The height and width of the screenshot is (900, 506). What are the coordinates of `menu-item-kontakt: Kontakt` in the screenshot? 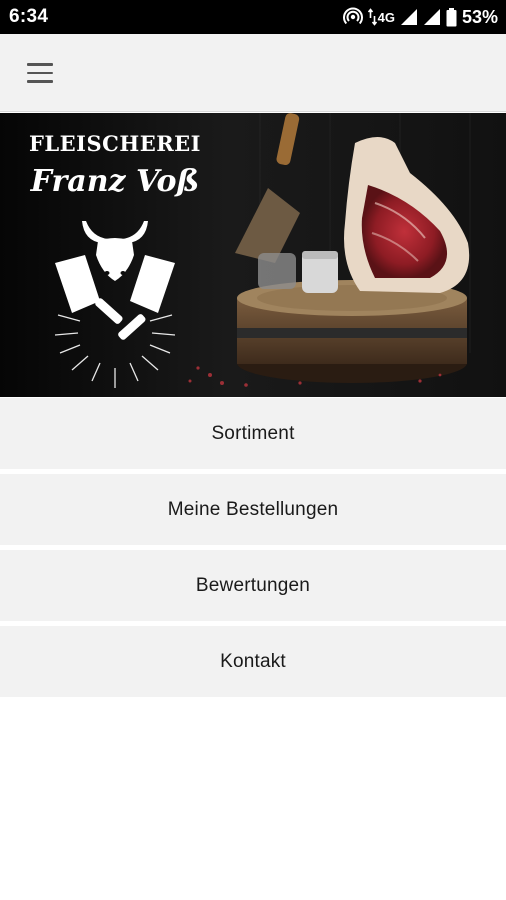 It's located at (253, 661).